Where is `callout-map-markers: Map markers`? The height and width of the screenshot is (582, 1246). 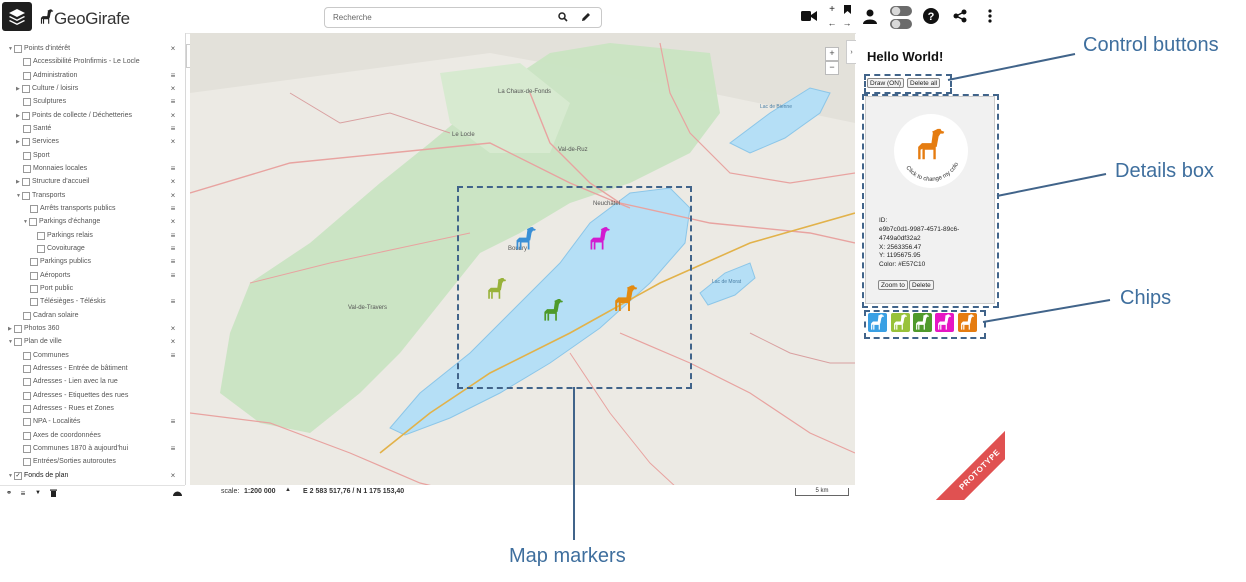
callout-map-markers: Map markers is located at coordinates (567, 556).